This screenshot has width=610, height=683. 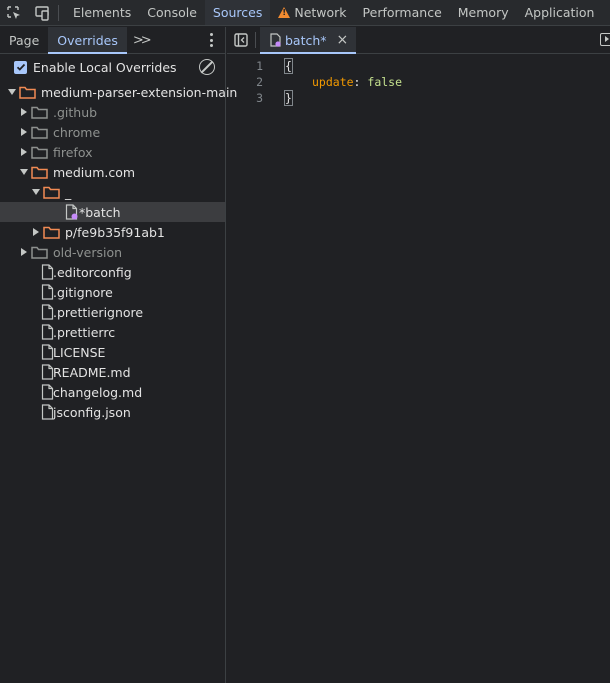 I want to click on tab-performance: Performance, so click(x=402, y=12).